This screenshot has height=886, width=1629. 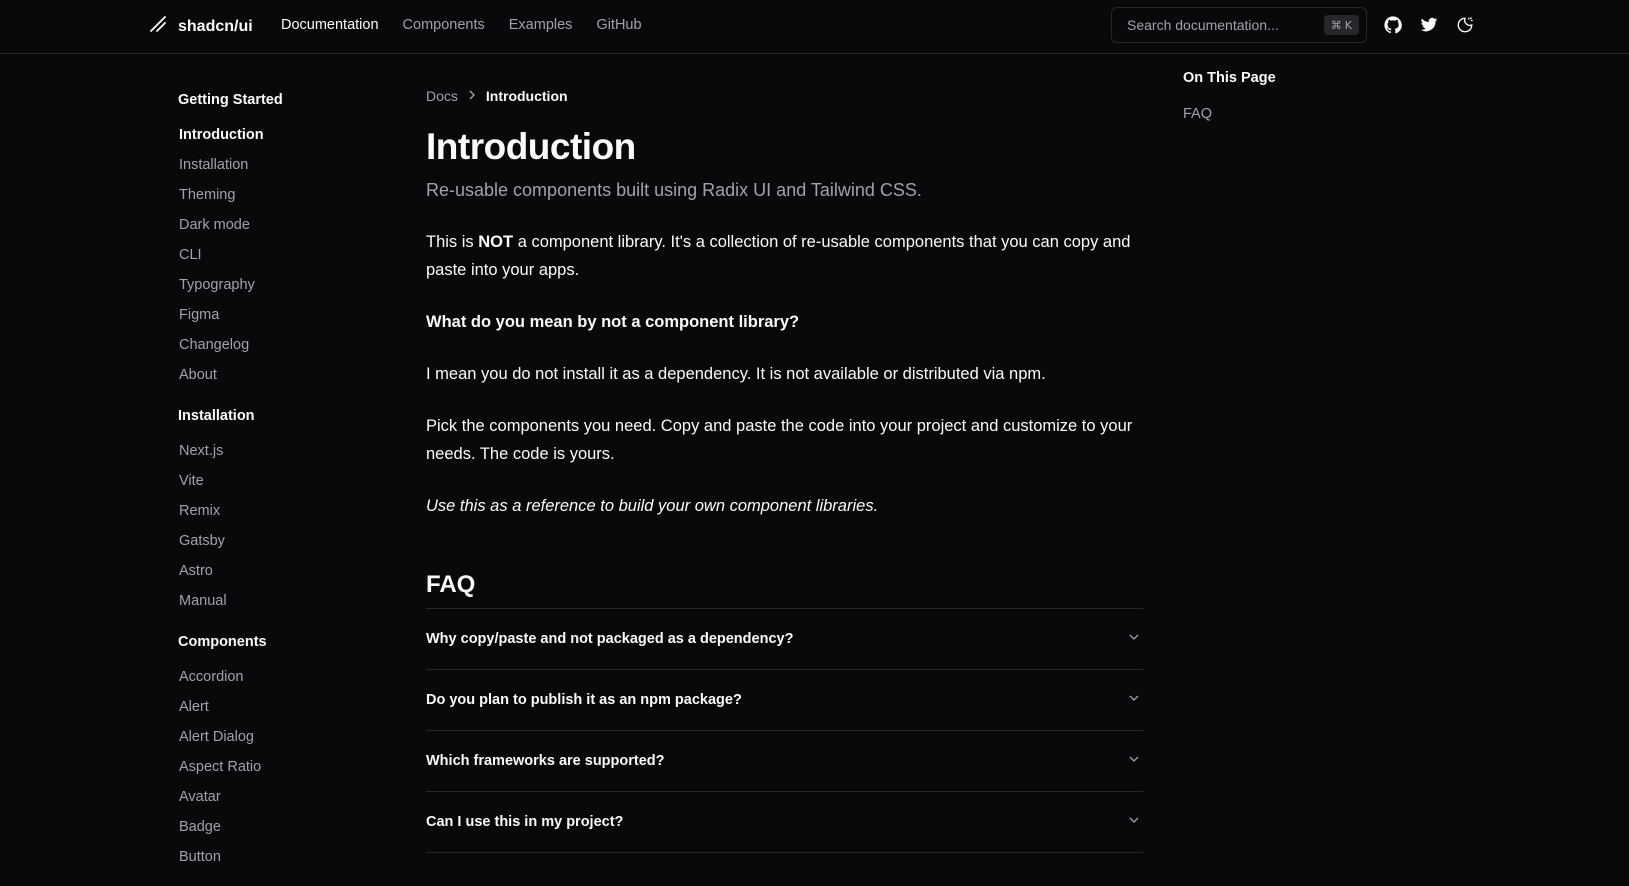 What do you see at coordinates (545, 761) in the screenshot?
I see `faq-question: Which frameworks are supported?` at bounding box center [545, 761].